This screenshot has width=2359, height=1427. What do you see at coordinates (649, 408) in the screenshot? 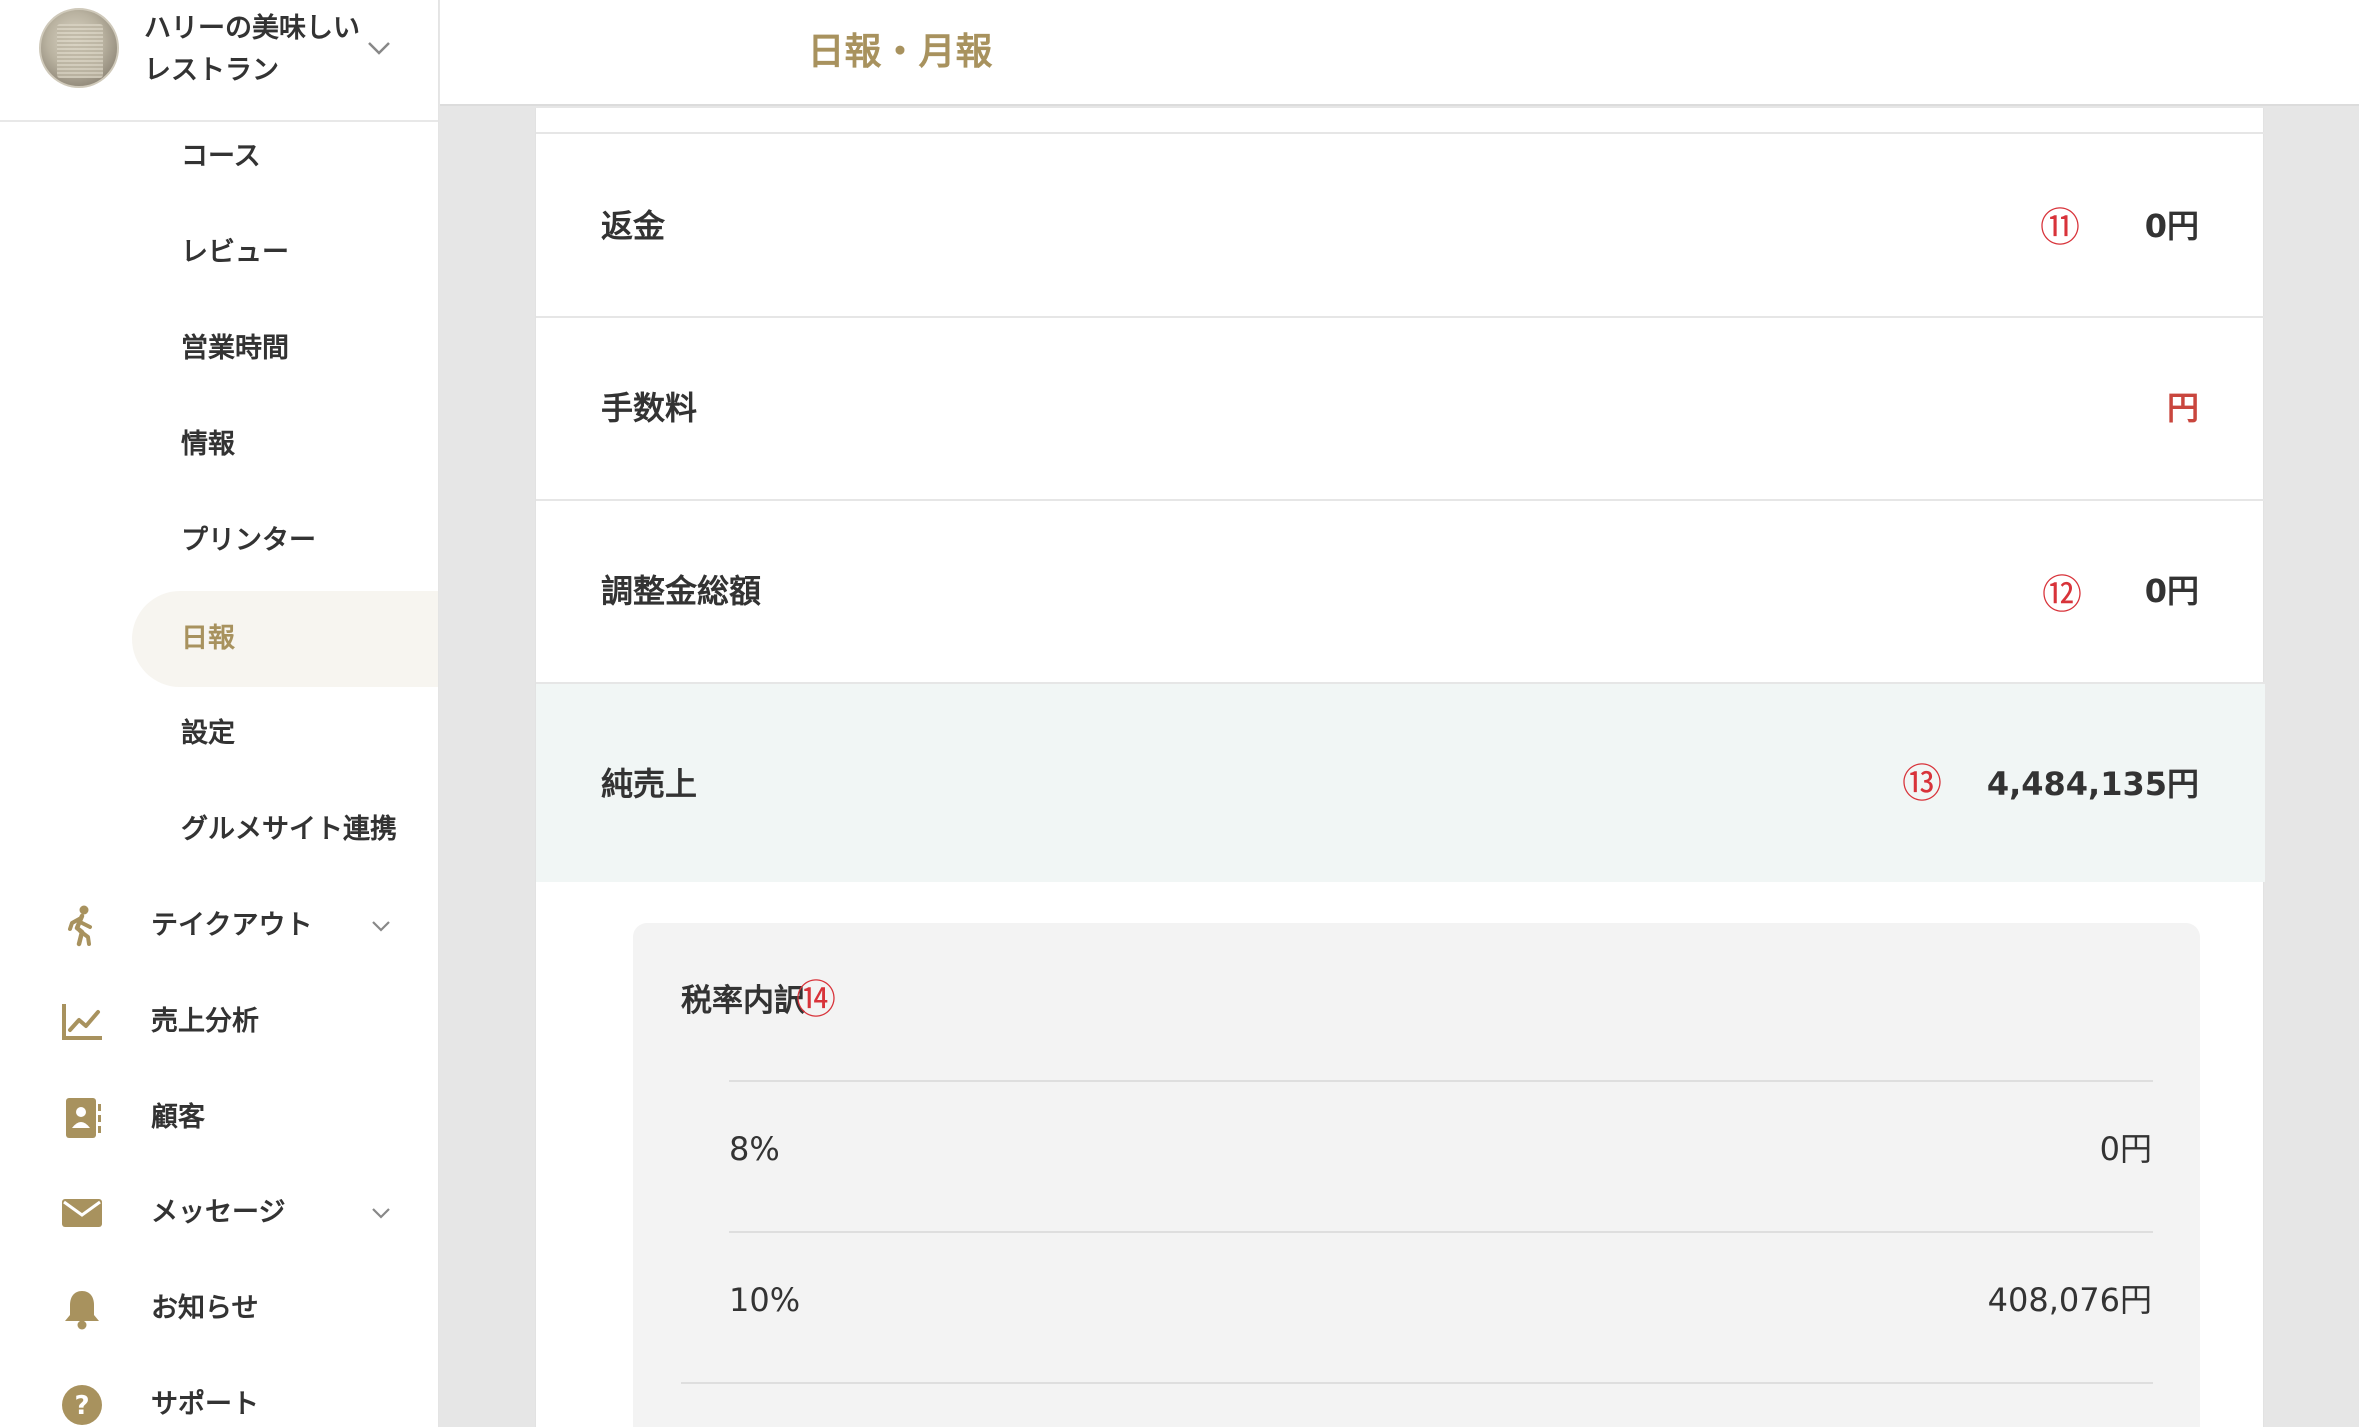
I see `fee-label: 手数料` at bounding box center [649, 408].